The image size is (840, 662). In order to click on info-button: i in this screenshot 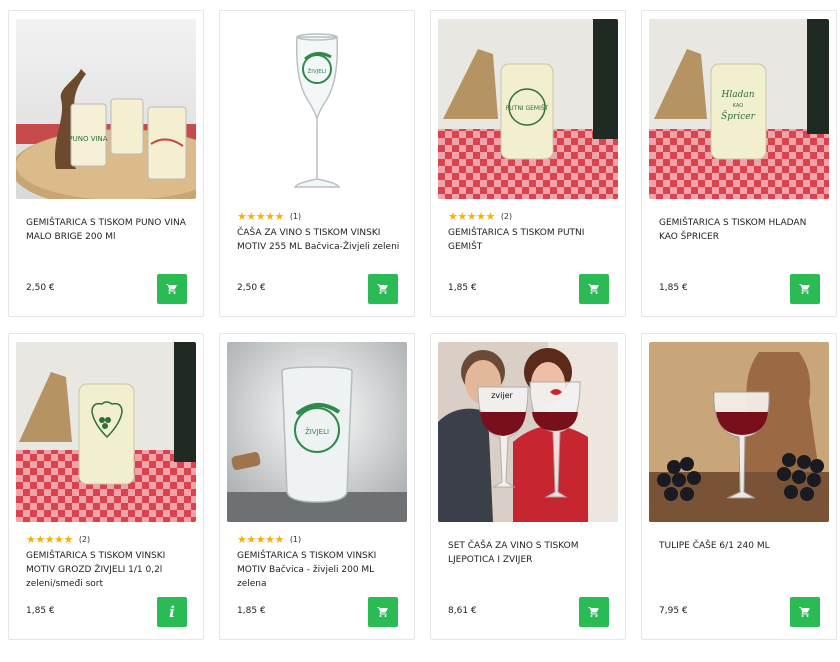, I will do `click(172, 612)`.